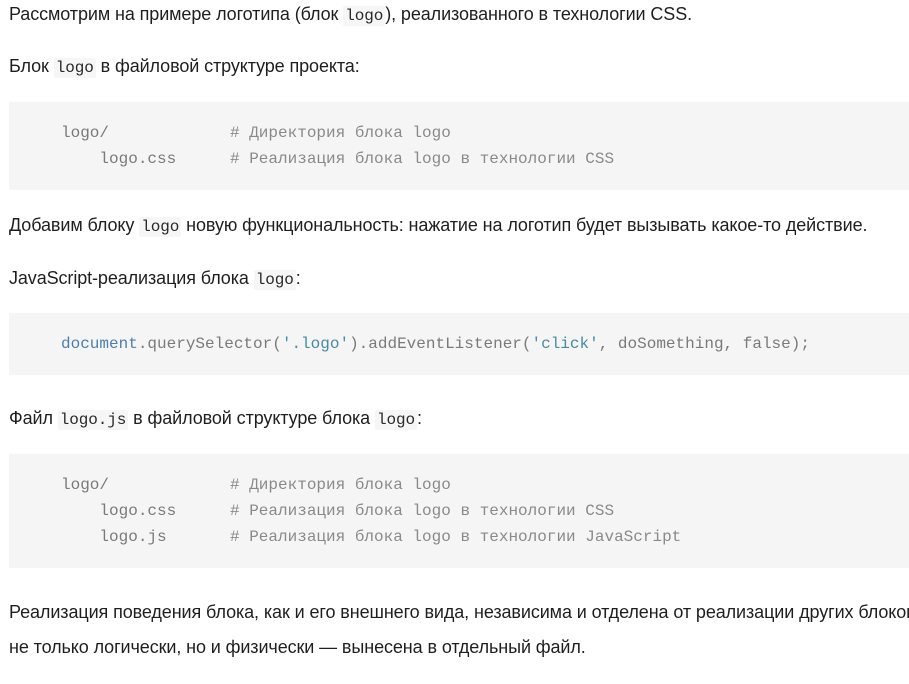 The image size is (909, 684). What do you see at coordinates (99, 344) in the screenshot?
I see `code-keyword: document` at bounding box center [99, 344].